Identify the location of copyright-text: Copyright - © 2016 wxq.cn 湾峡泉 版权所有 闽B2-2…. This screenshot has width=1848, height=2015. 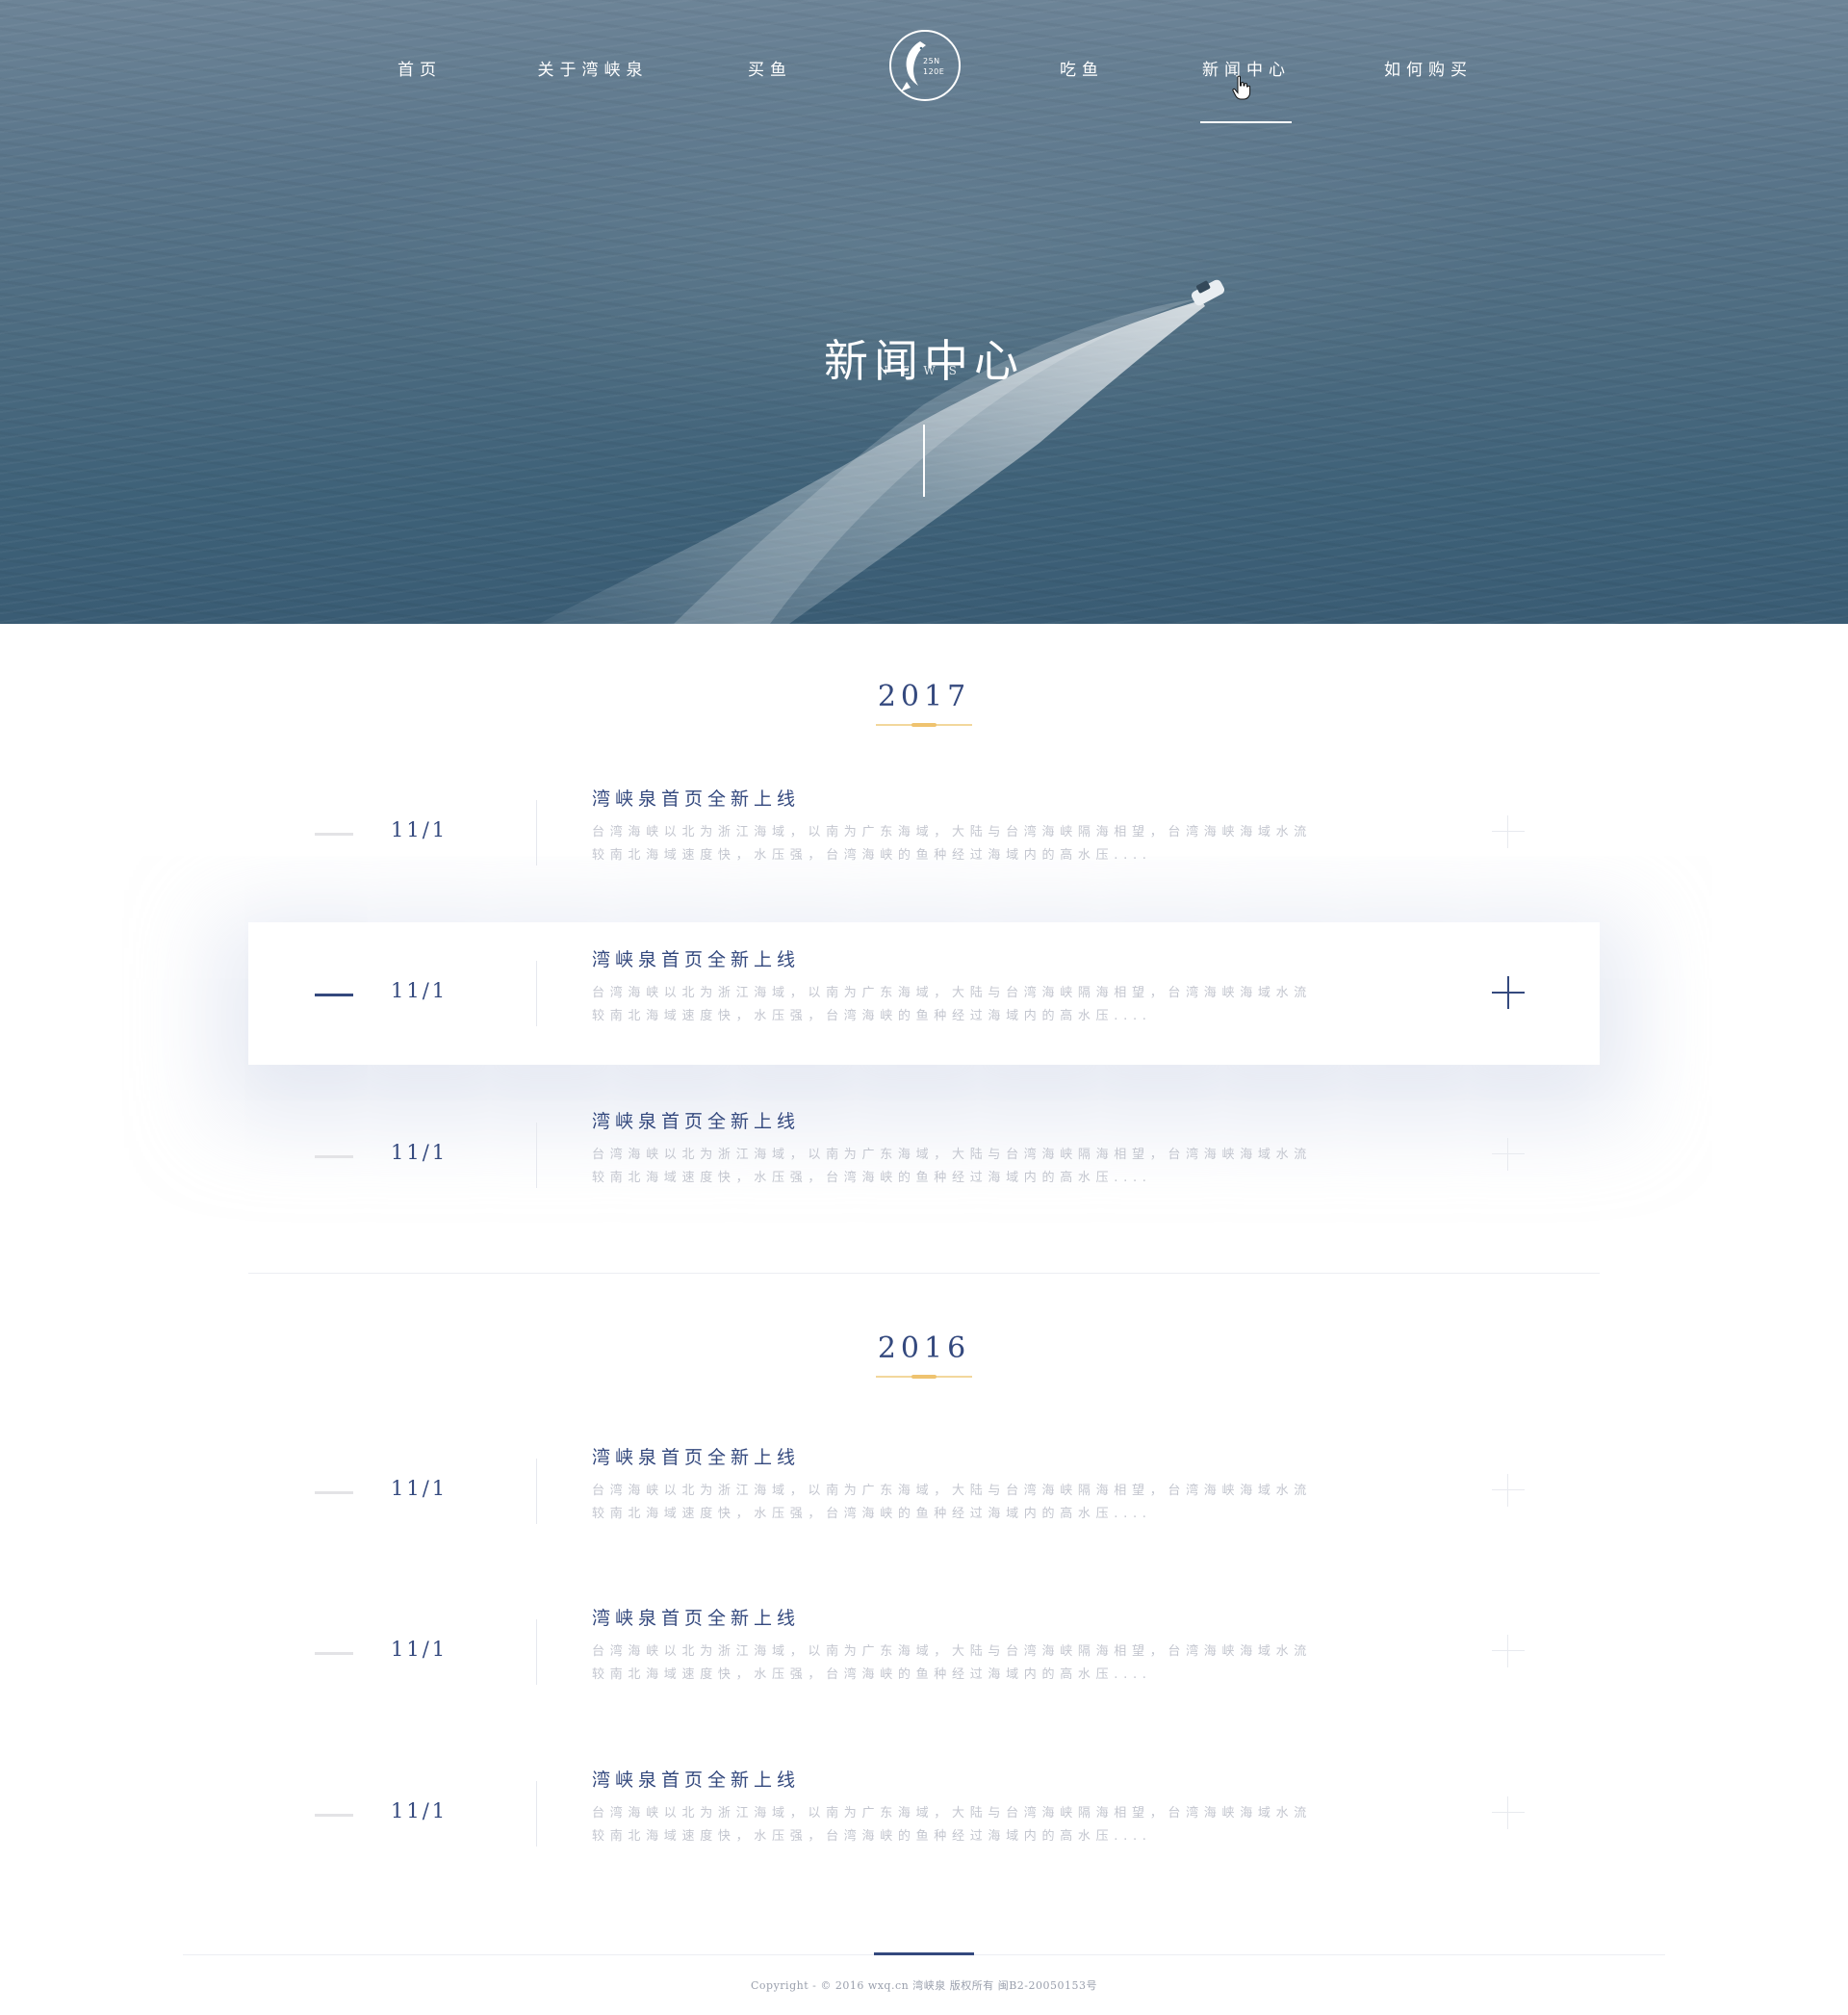
(924, 1986).